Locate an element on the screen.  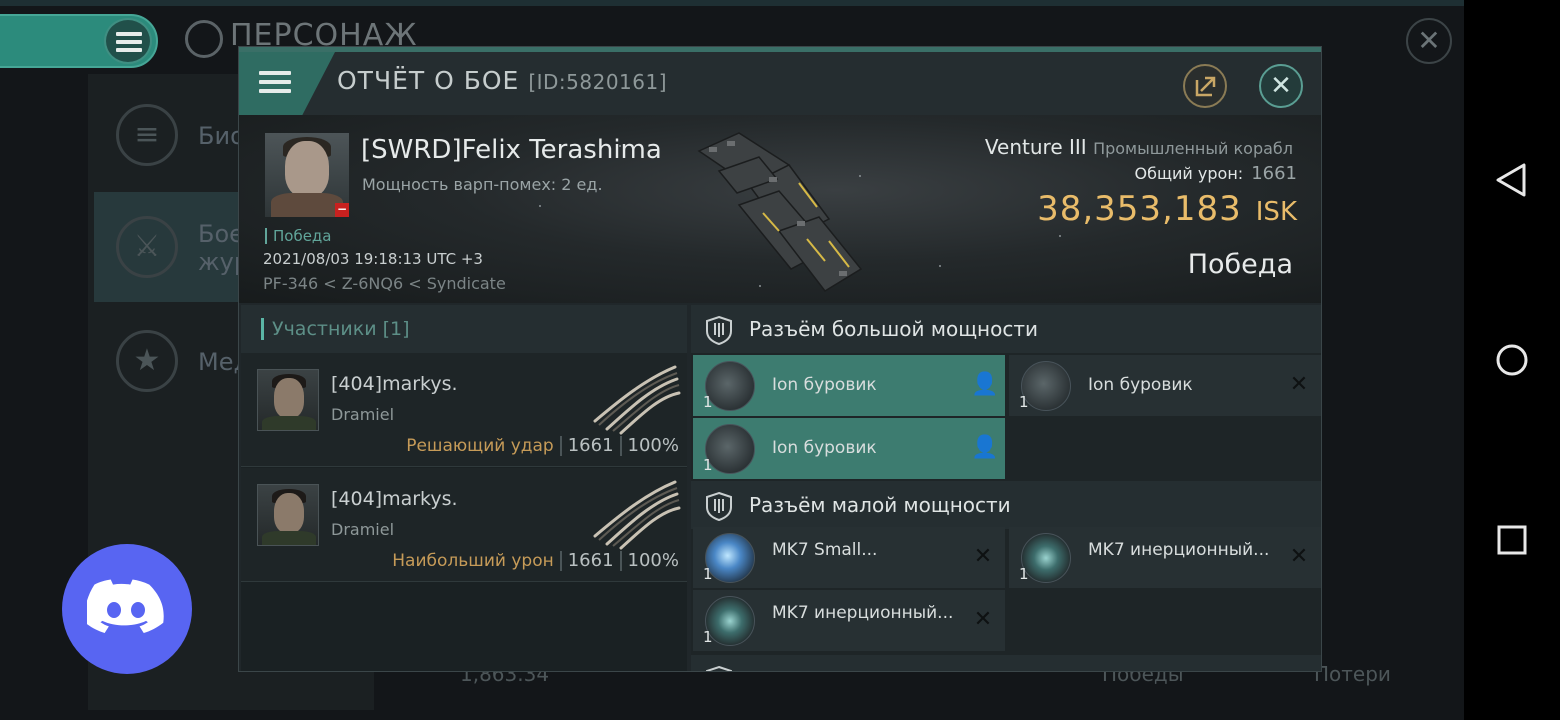
participants-header: Участники [1] is located at coordinates (464, 329).